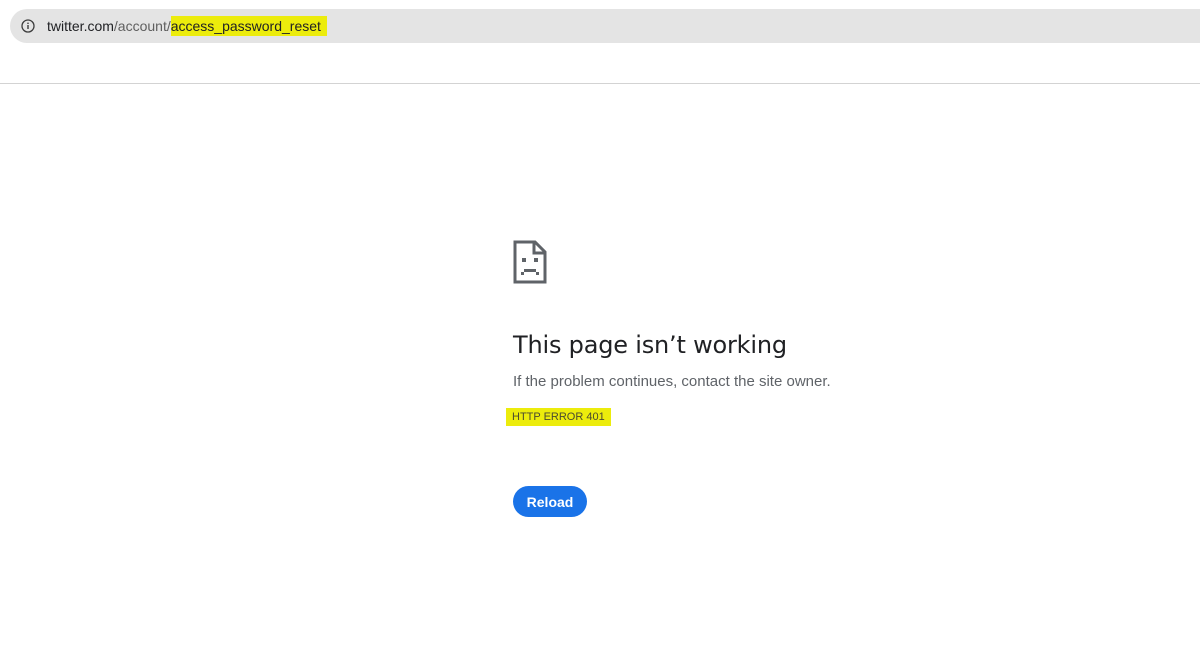 The width and height of the screenshot is (1200, 662). Describe the element at coordinates (530, 262) in the screenshot. I see `sad-page-icon` at that location.